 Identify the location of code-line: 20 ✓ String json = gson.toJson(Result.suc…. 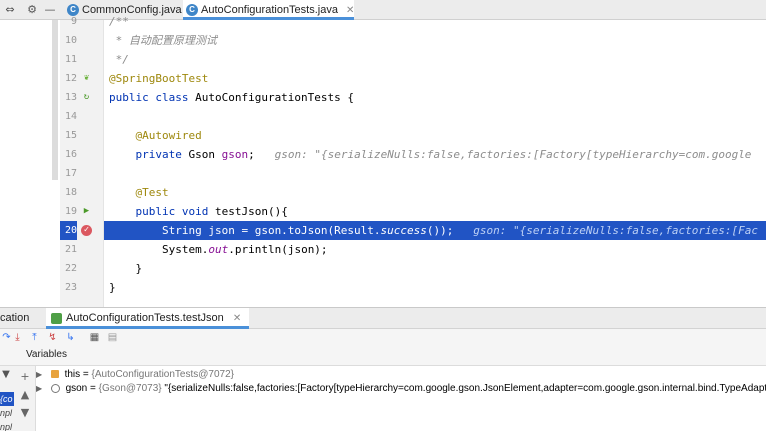
(383, 230).